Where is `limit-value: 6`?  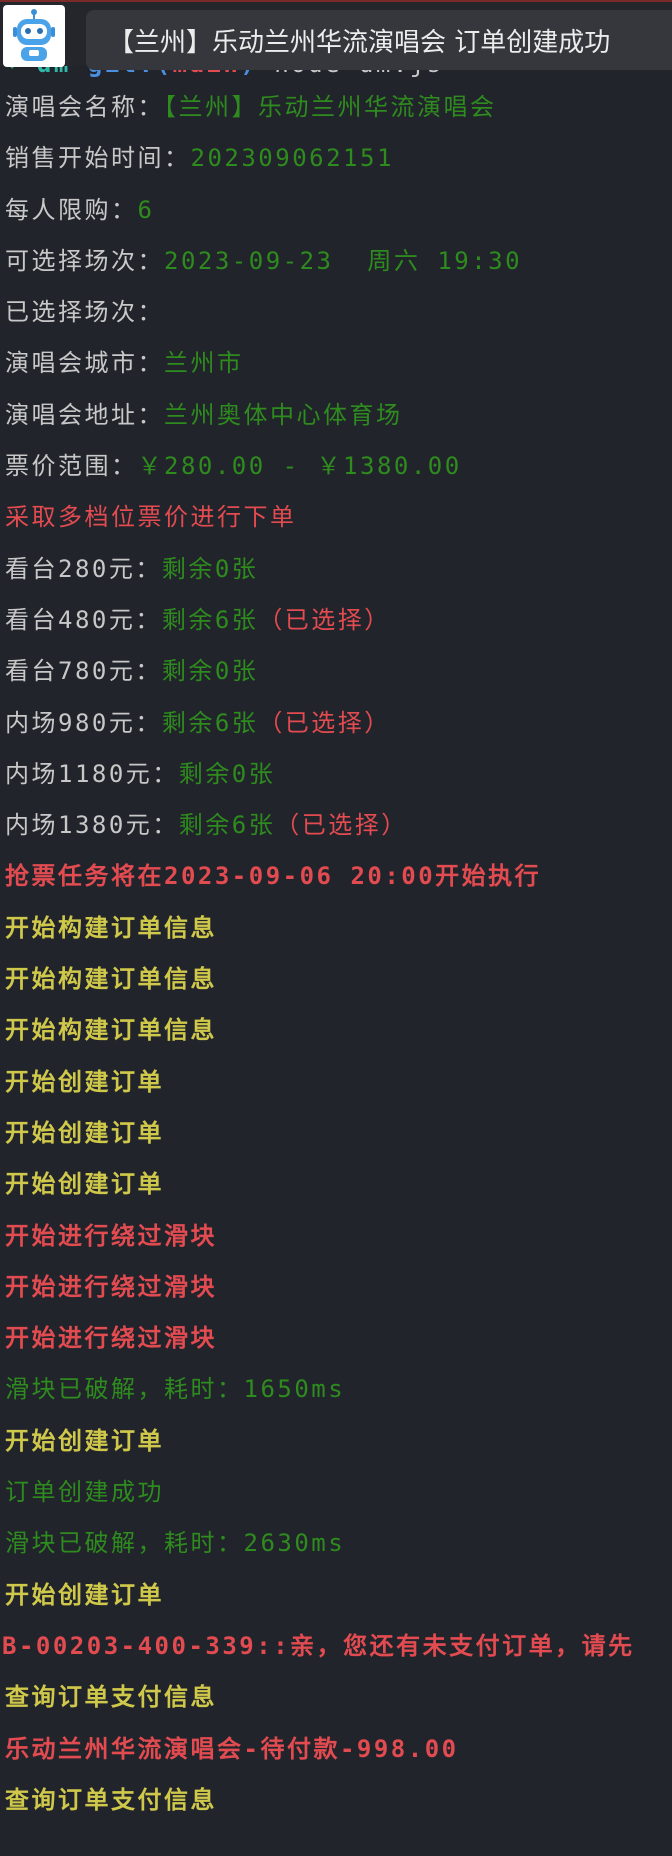 limit-value: 6 is located at coordinates (146, 209).